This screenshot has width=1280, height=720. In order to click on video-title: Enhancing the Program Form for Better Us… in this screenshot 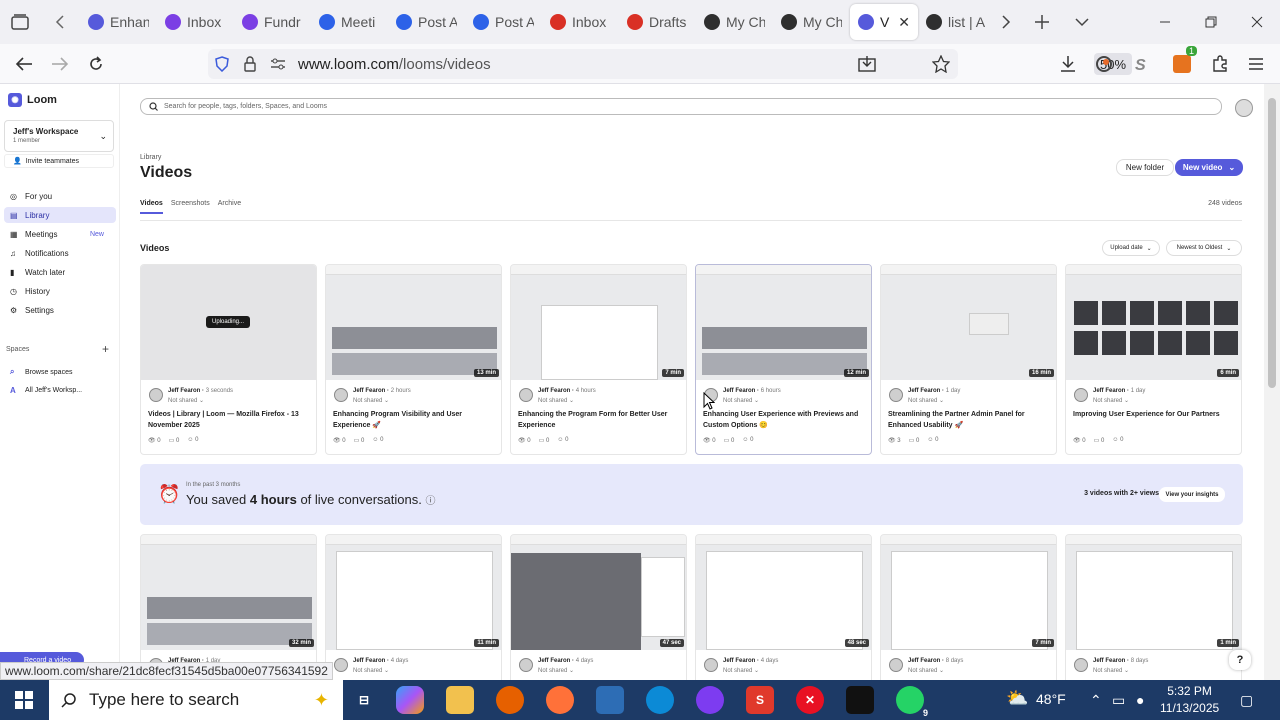, I will do `click(600, 420)`.